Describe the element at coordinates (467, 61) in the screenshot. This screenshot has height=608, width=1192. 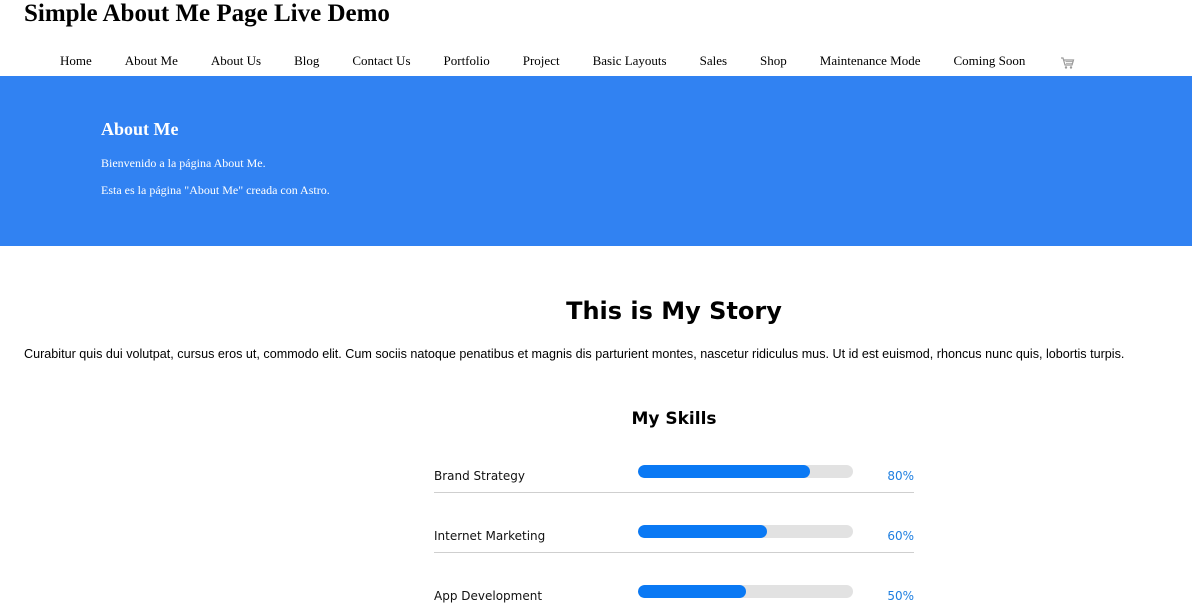
I see `nav-portfolio: Portfolio` at that location.